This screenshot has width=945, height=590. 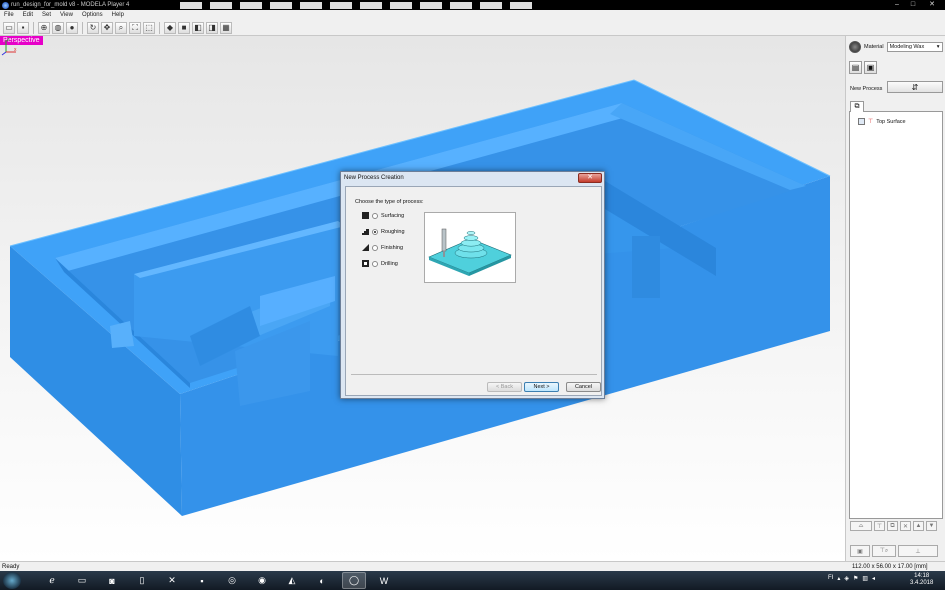 What do you see at coordinates (861, 121) in the screenshot?
I see `surface-icon` at bounding box center [861, 121].